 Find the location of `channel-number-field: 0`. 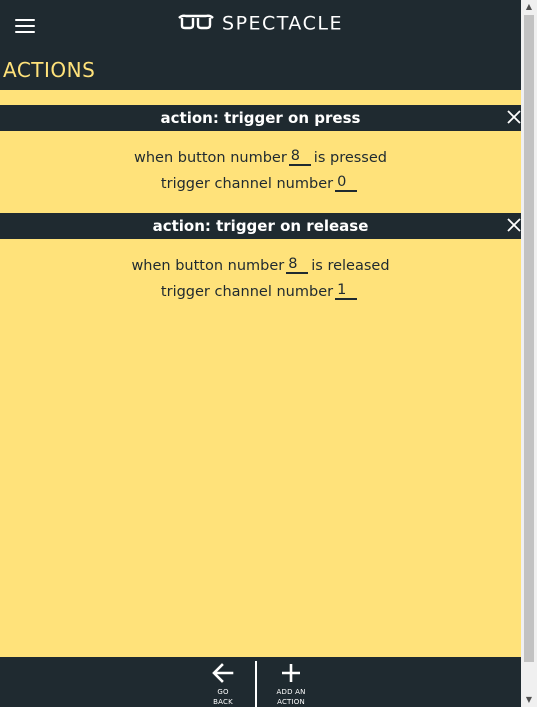

channel-number-field: 0 is located at coordinates (346, 183).